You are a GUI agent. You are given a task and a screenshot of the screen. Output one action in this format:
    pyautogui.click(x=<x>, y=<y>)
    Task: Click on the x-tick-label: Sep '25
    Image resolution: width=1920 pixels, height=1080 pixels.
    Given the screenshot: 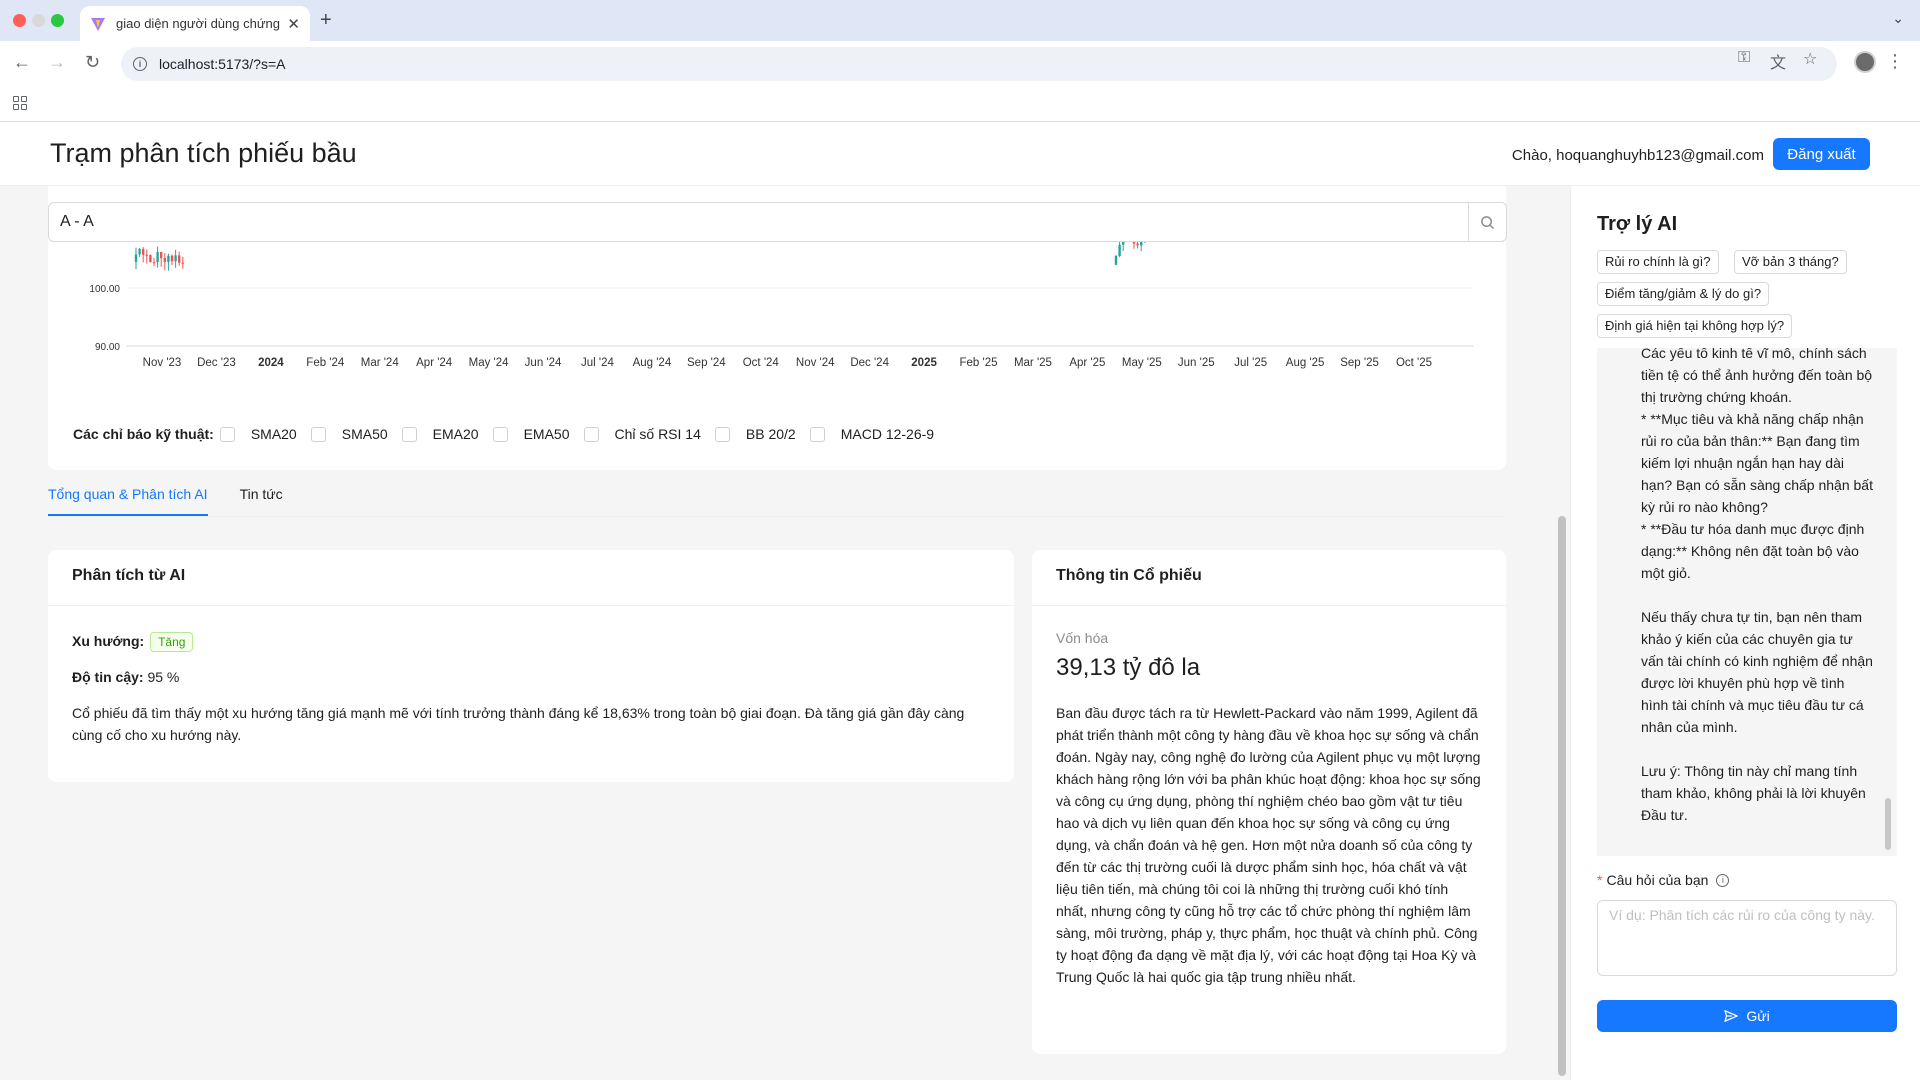 What is the action you would take?
    pyautogui.click(x=1359, y=363)
    